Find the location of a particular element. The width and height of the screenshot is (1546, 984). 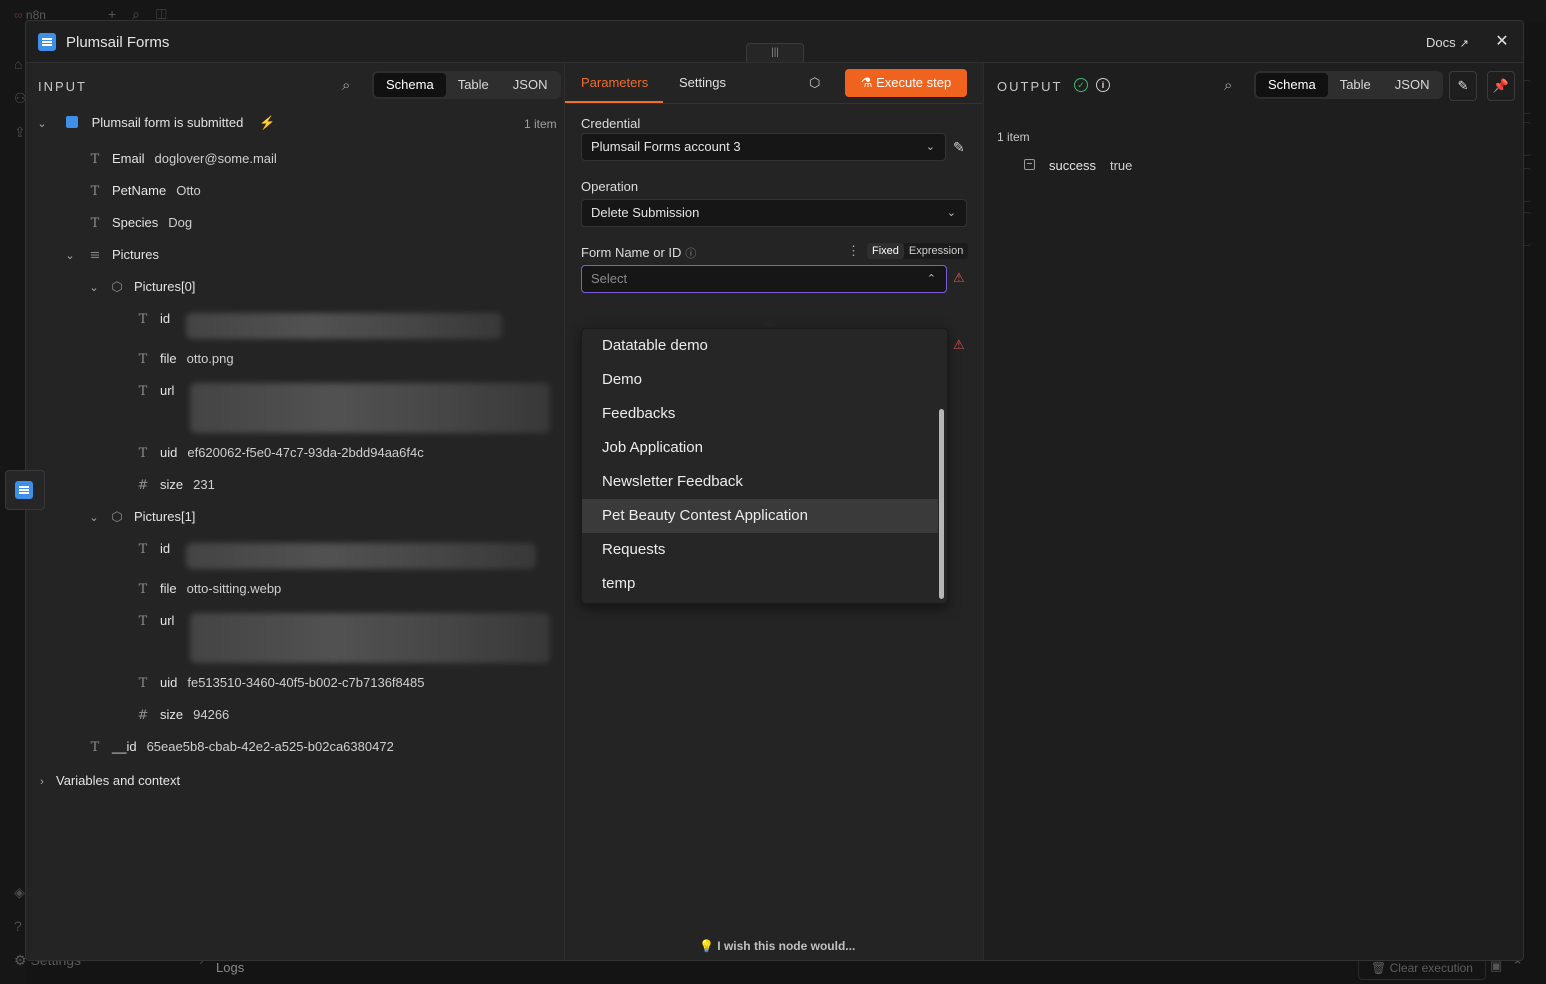

schema-row-pictures-1: ⌄ ⬡ Pictures[1] is located at coordinates (145, 517).